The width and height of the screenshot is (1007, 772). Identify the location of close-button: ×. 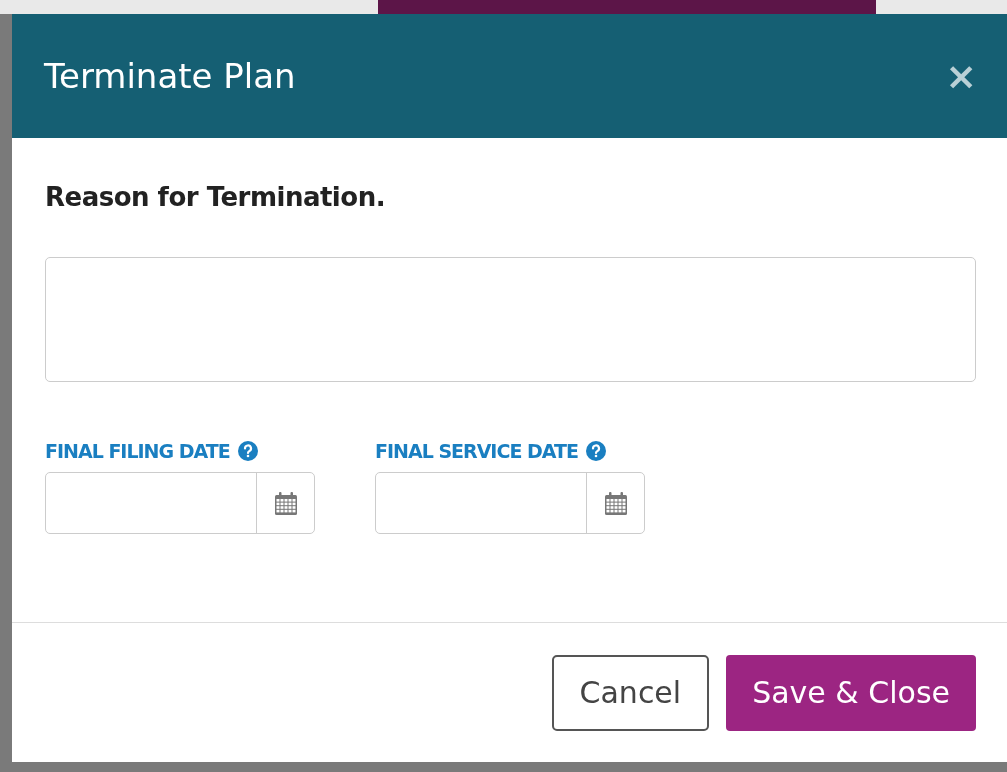
(961, 76).